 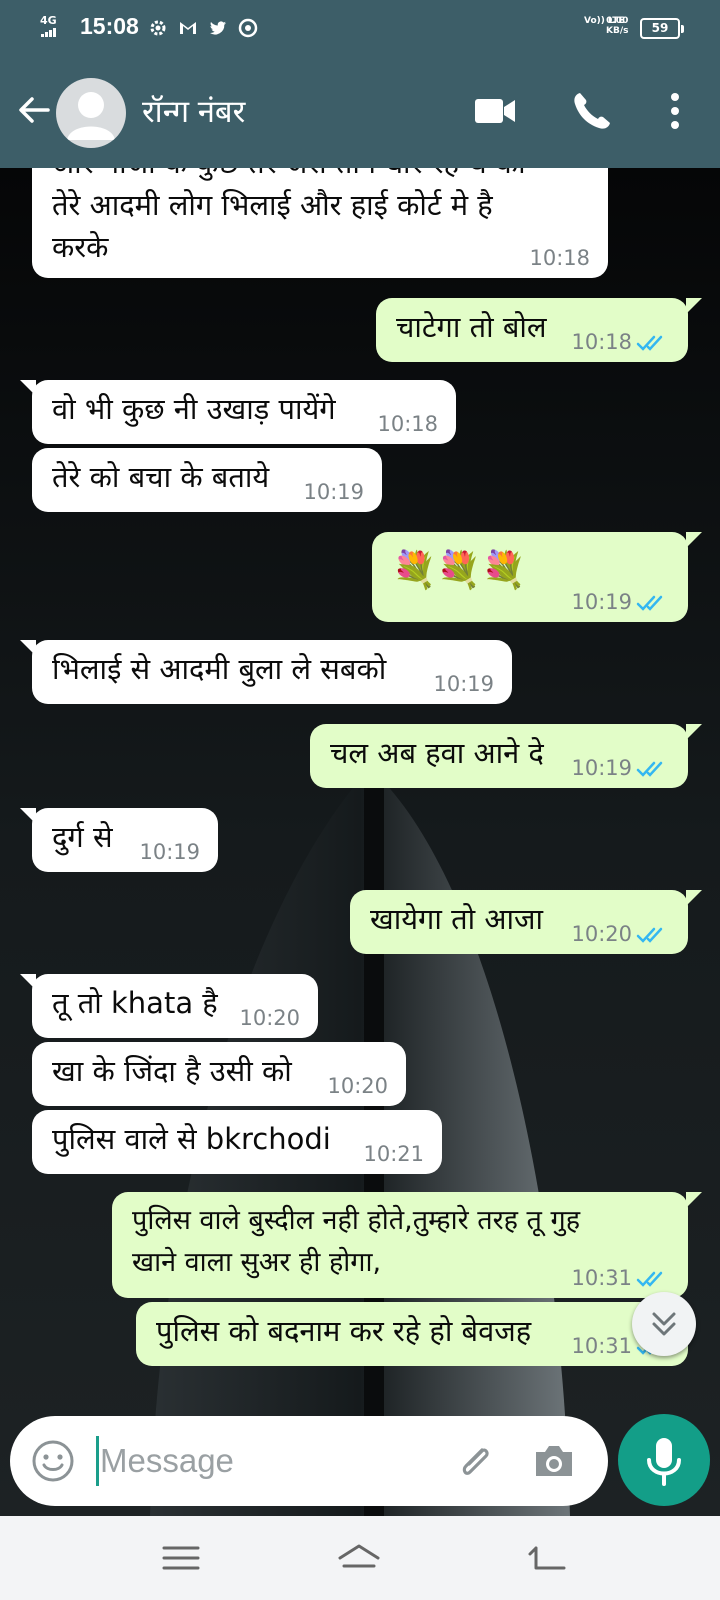 I want to click on chrome-icon, so click(x=248, y=28).